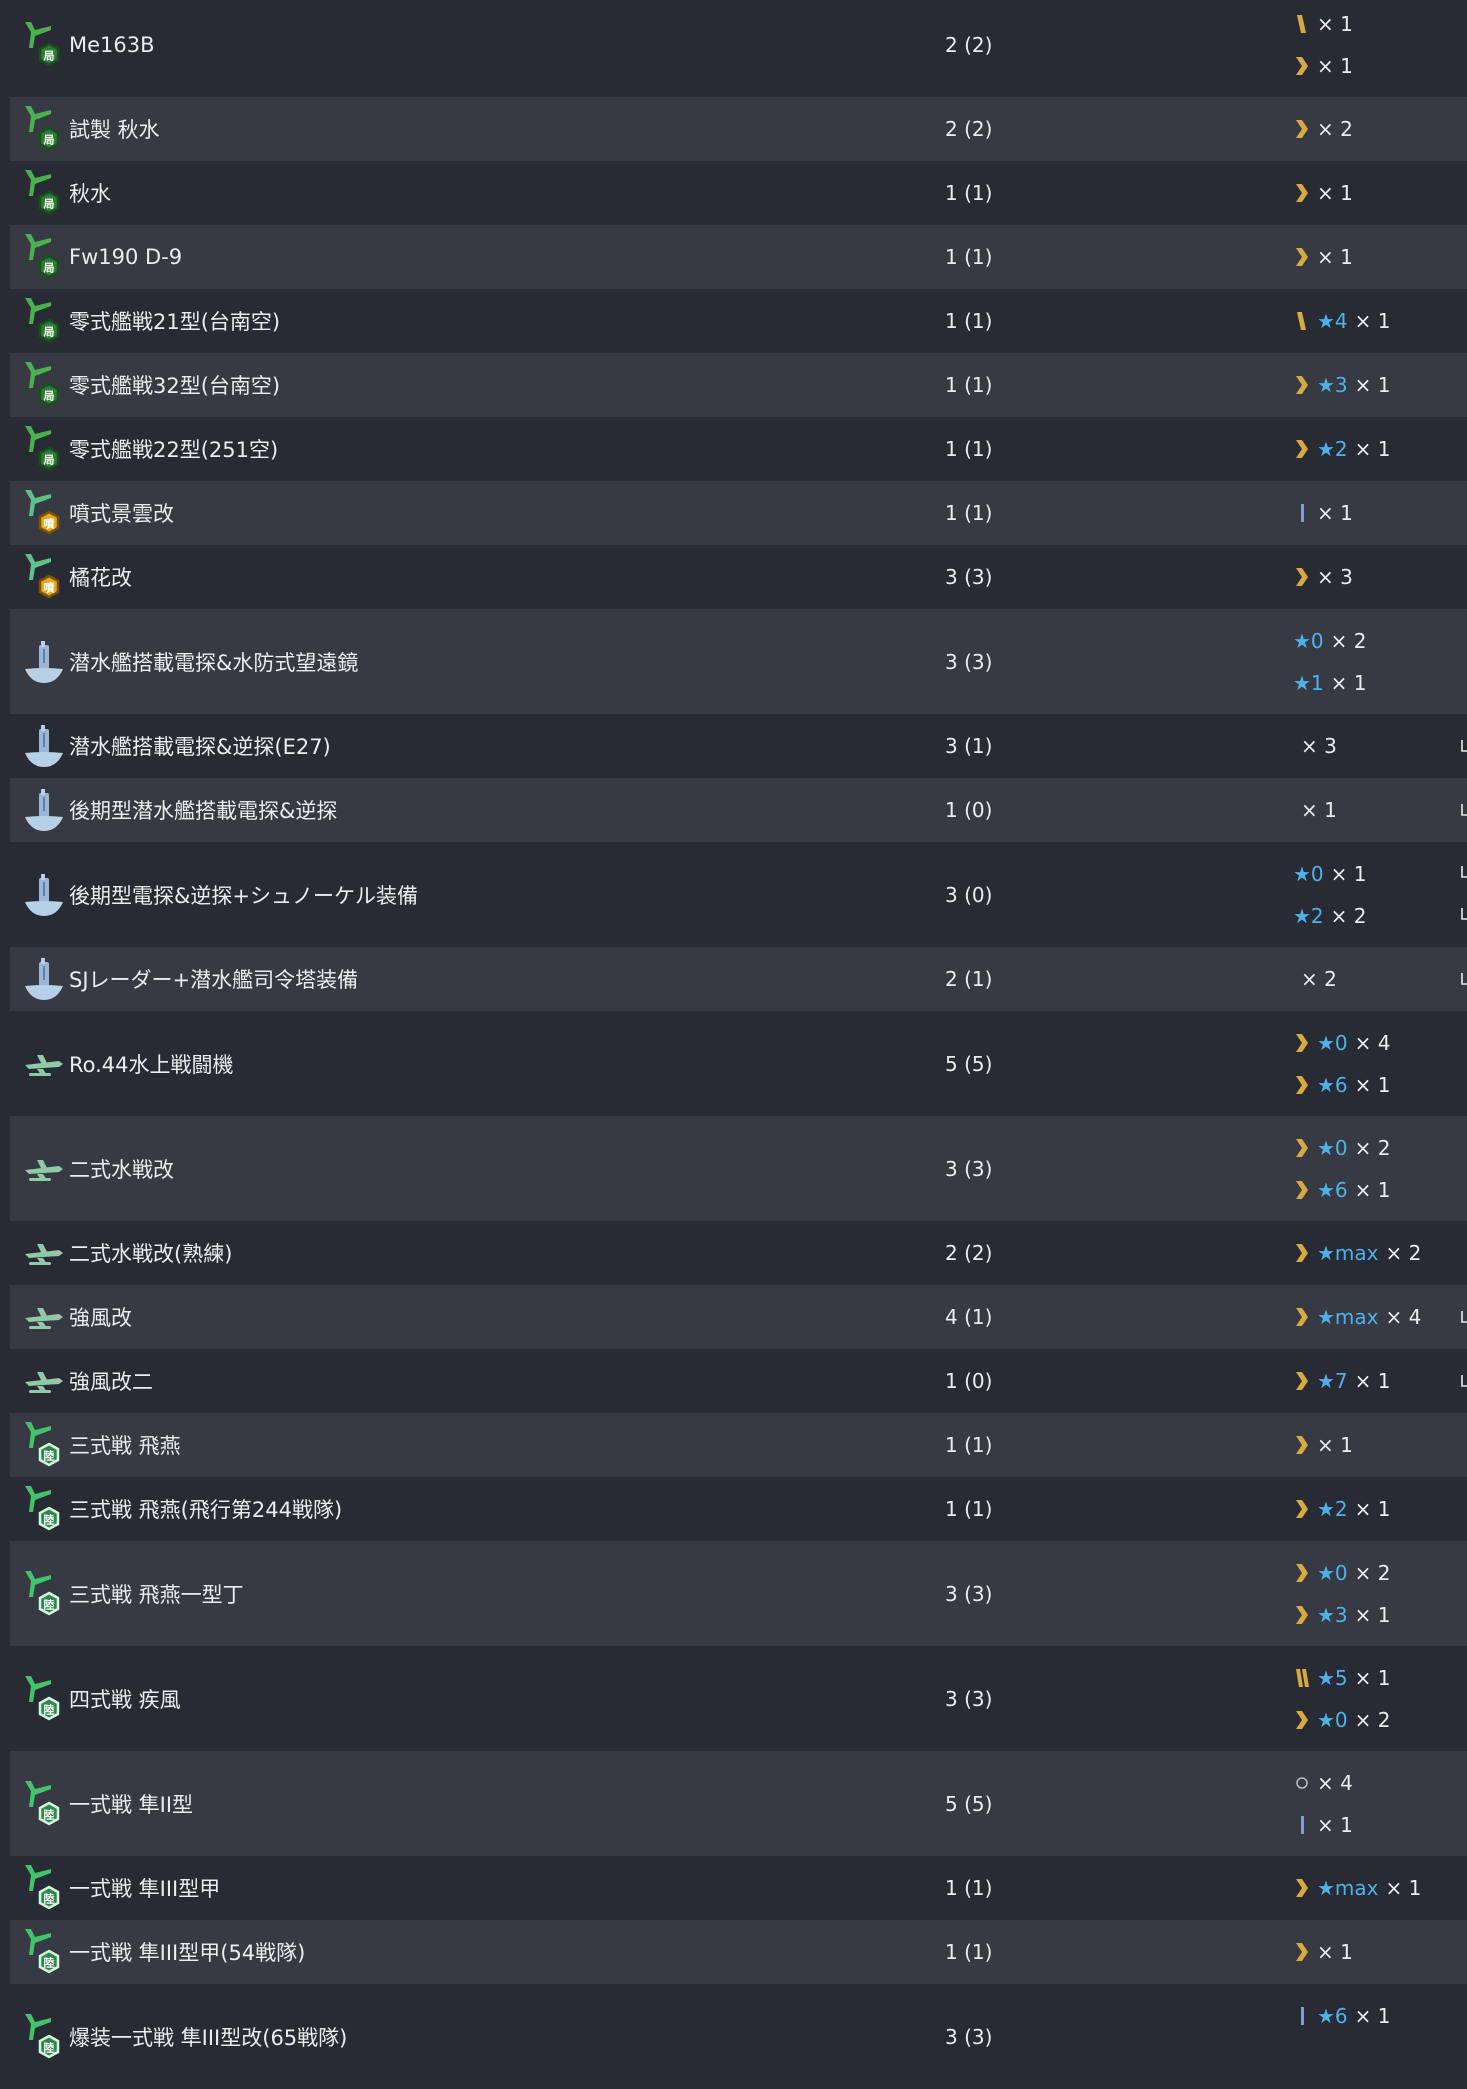 The width and height of the screenshot is (1467, 2089). I want to click on proficiency-line: × 2, so click(1323, 129).